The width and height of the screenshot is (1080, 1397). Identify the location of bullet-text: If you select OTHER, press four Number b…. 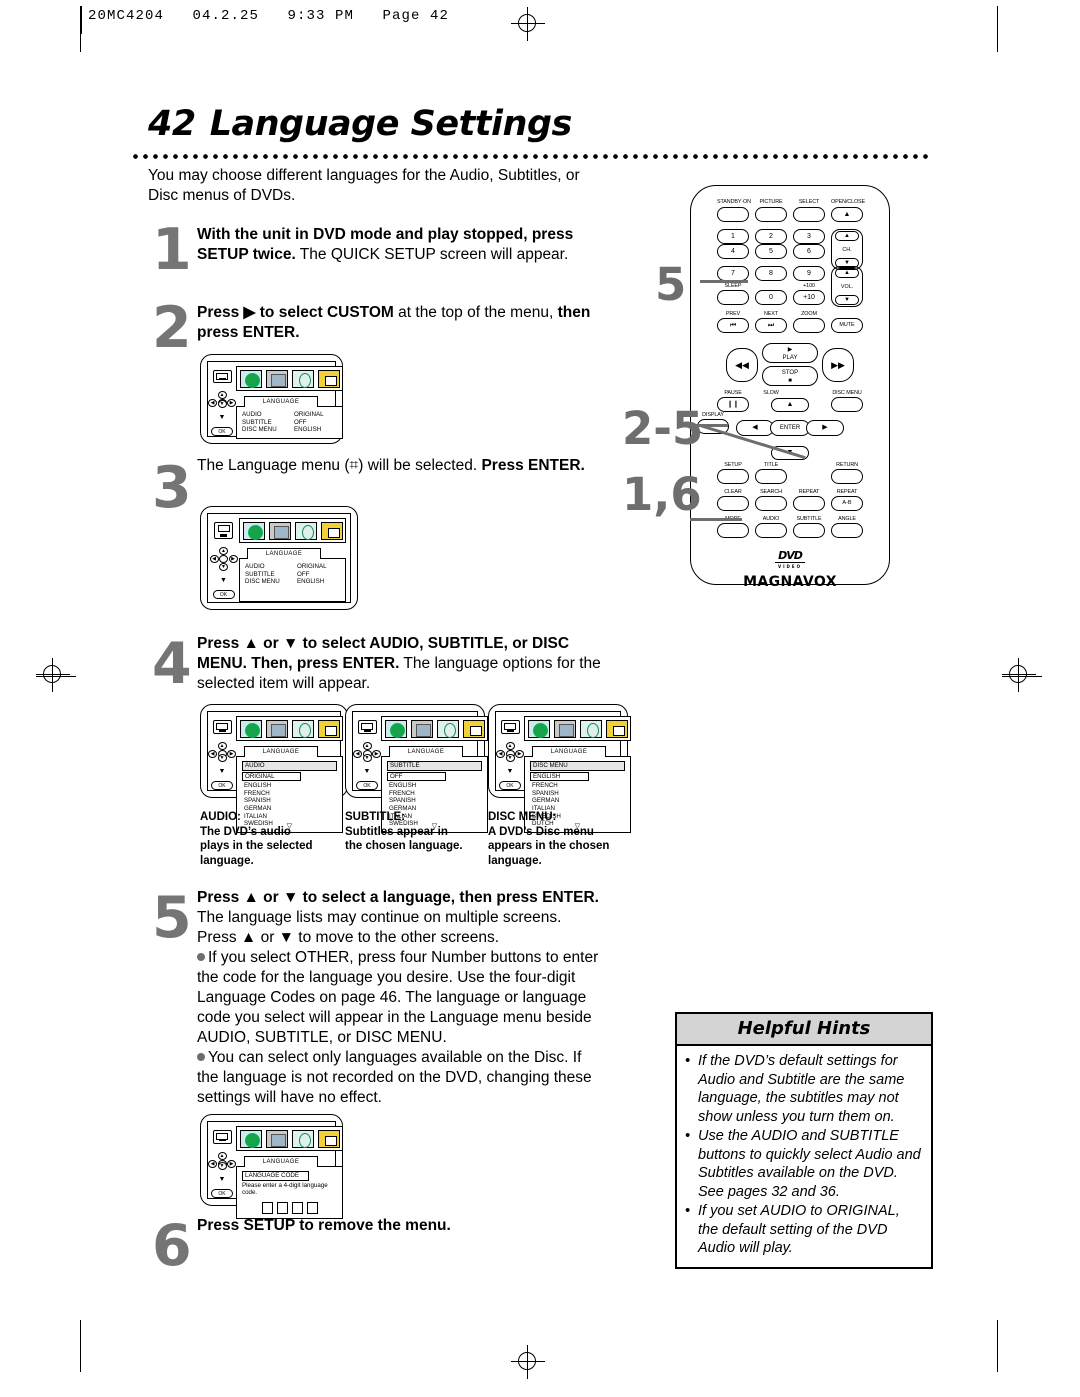
(398, 997).